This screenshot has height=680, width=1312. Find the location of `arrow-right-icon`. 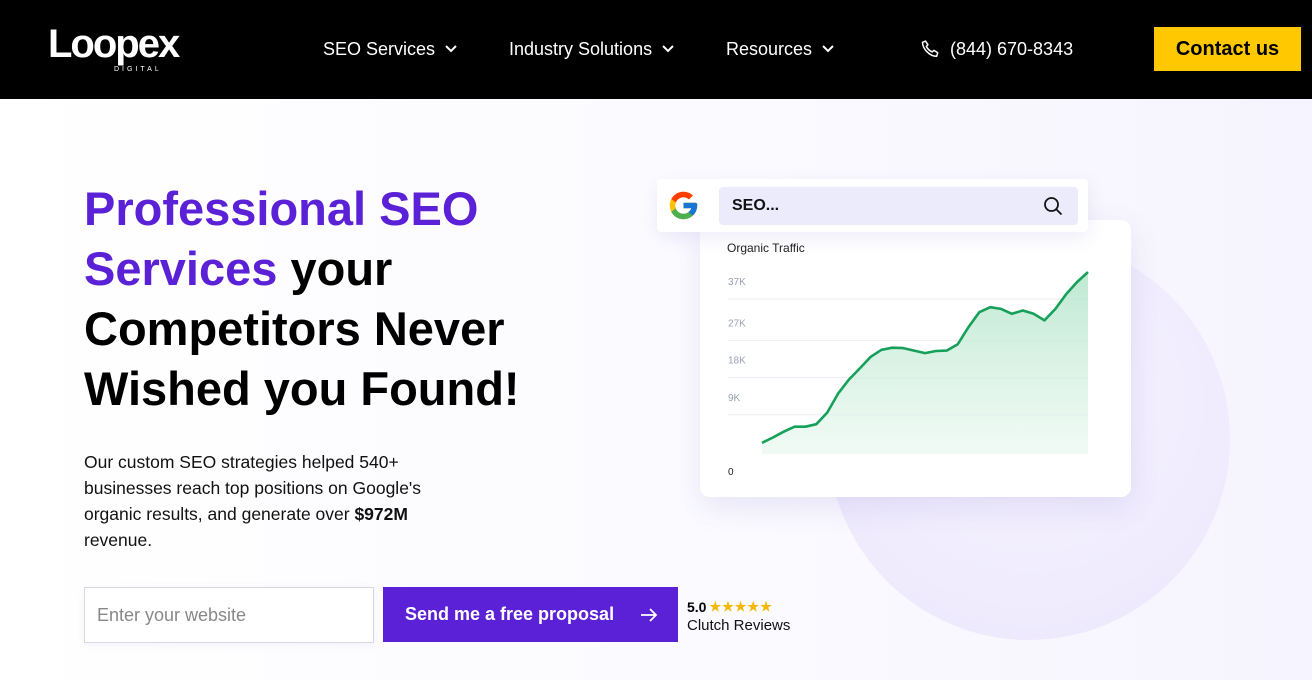

arrow-right-icon is located at coordinates (649, 614).